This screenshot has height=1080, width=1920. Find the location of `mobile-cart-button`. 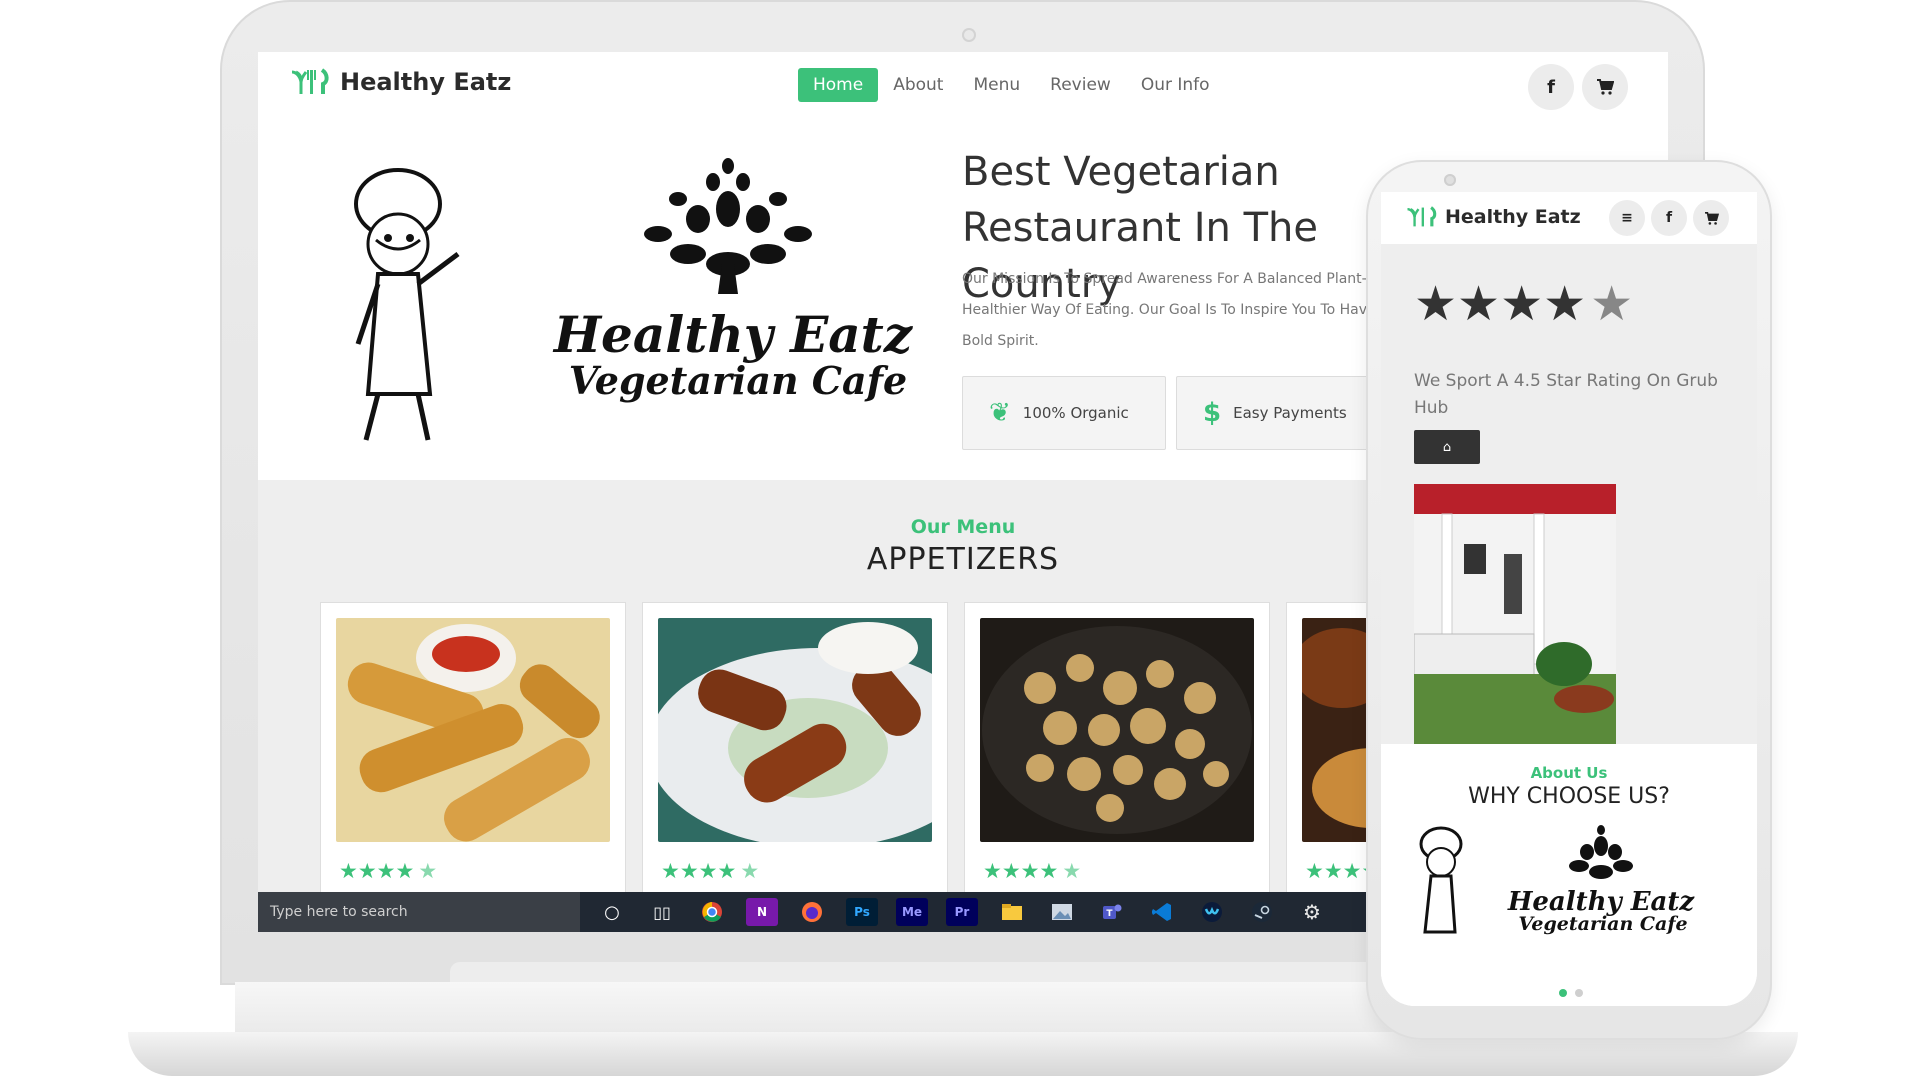

mobile-cart-button is located at coordinates (1711, 218).